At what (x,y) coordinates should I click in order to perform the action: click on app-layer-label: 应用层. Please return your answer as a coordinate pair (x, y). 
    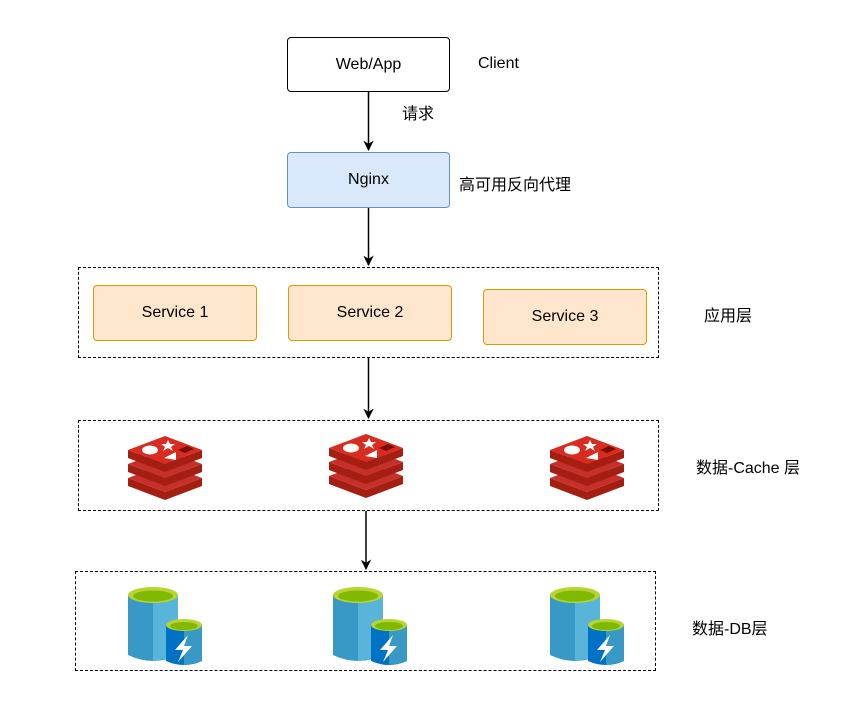
    Looking at the image, I should click on (728, 316).